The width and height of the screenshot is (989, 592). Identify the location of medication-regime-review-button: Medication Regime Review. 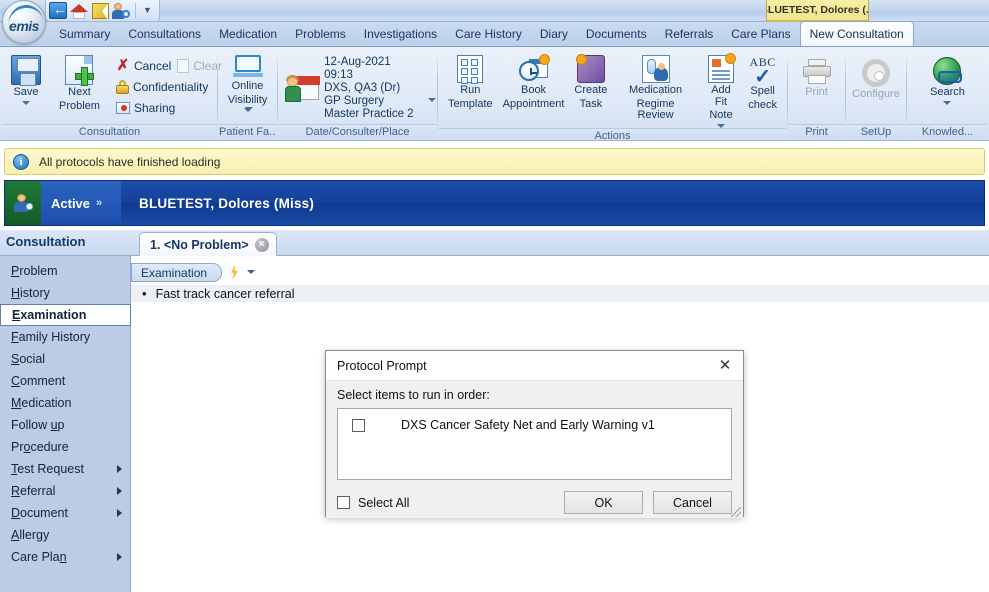
(655, 87).